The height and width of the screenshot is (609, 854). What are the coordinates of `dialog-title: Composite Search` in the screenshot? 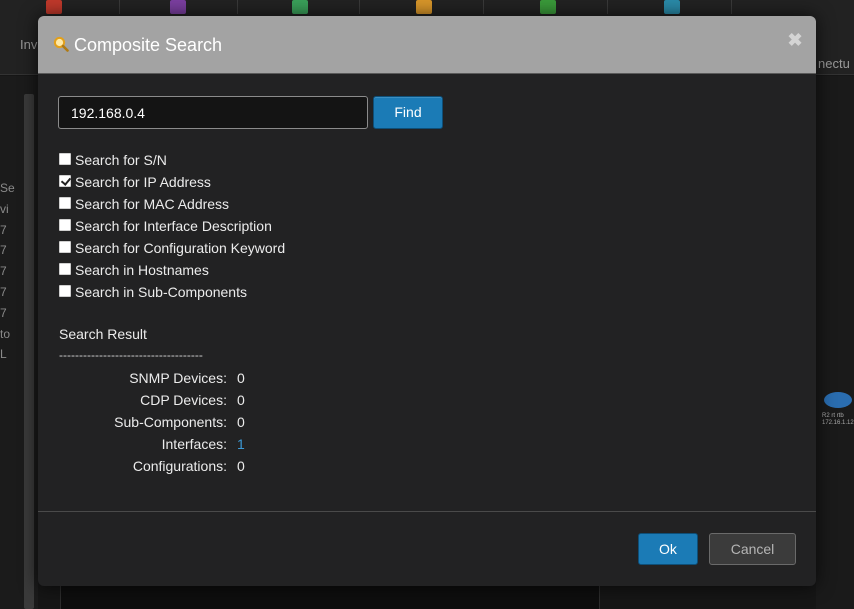 It's located at (148, 45).